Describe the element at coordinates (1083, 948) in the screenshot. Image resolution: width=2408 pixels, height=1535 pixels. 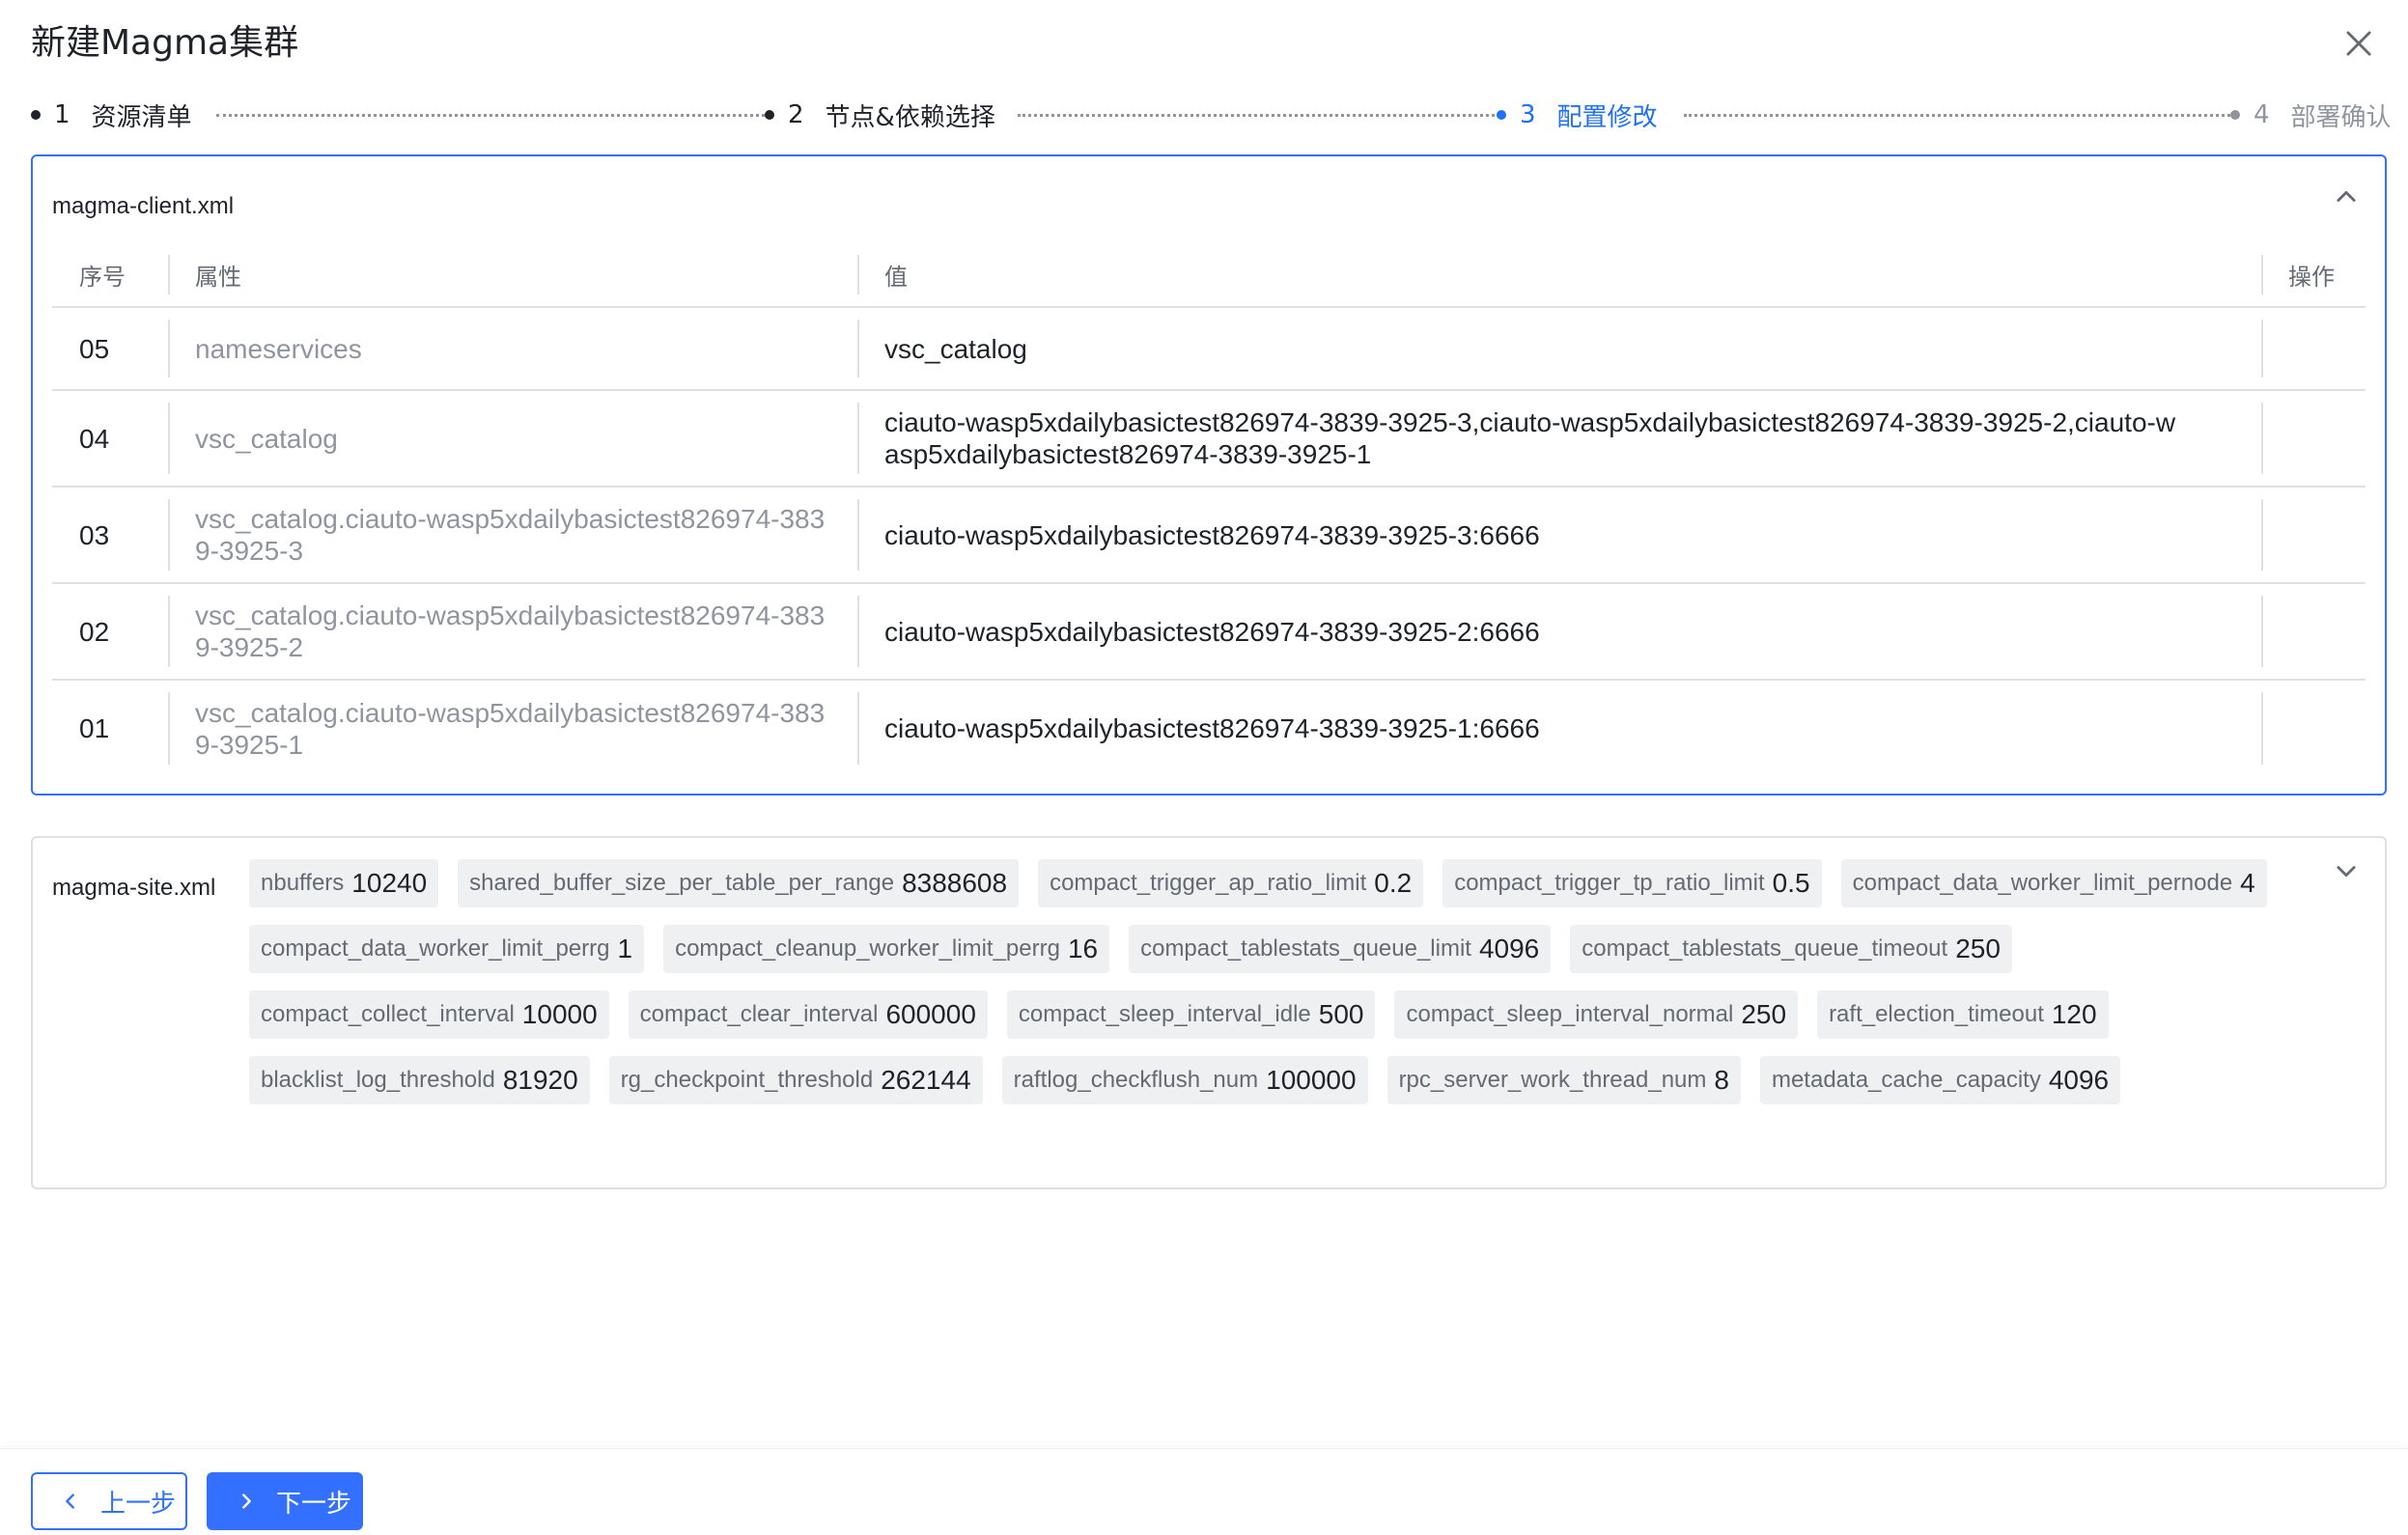
I see `config-tag-value: 16` at that location.